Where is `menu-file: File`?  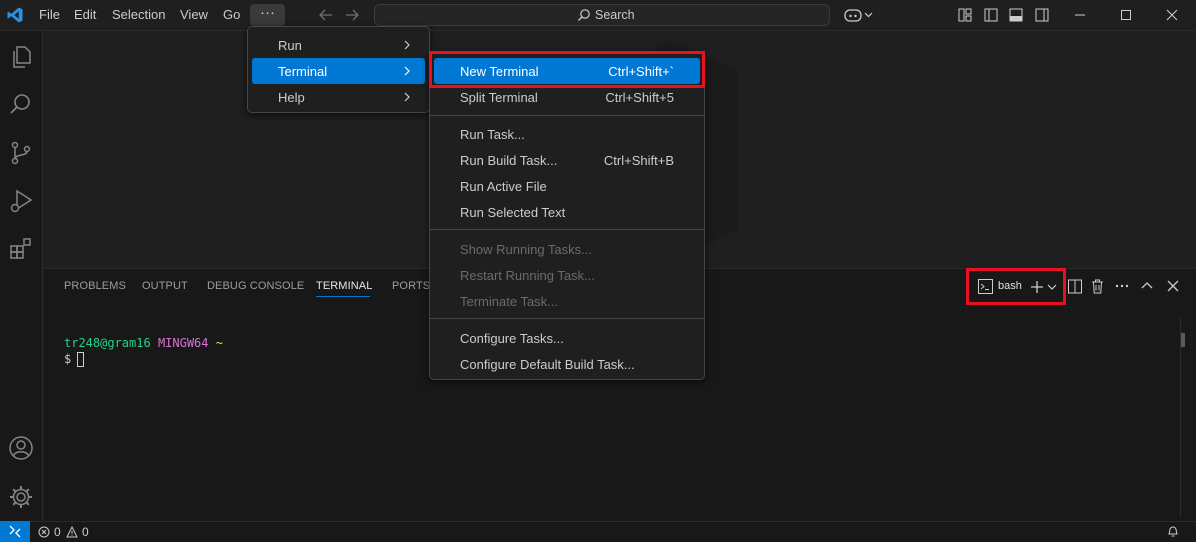
menu-file: File is located at coordinates (49, 14).